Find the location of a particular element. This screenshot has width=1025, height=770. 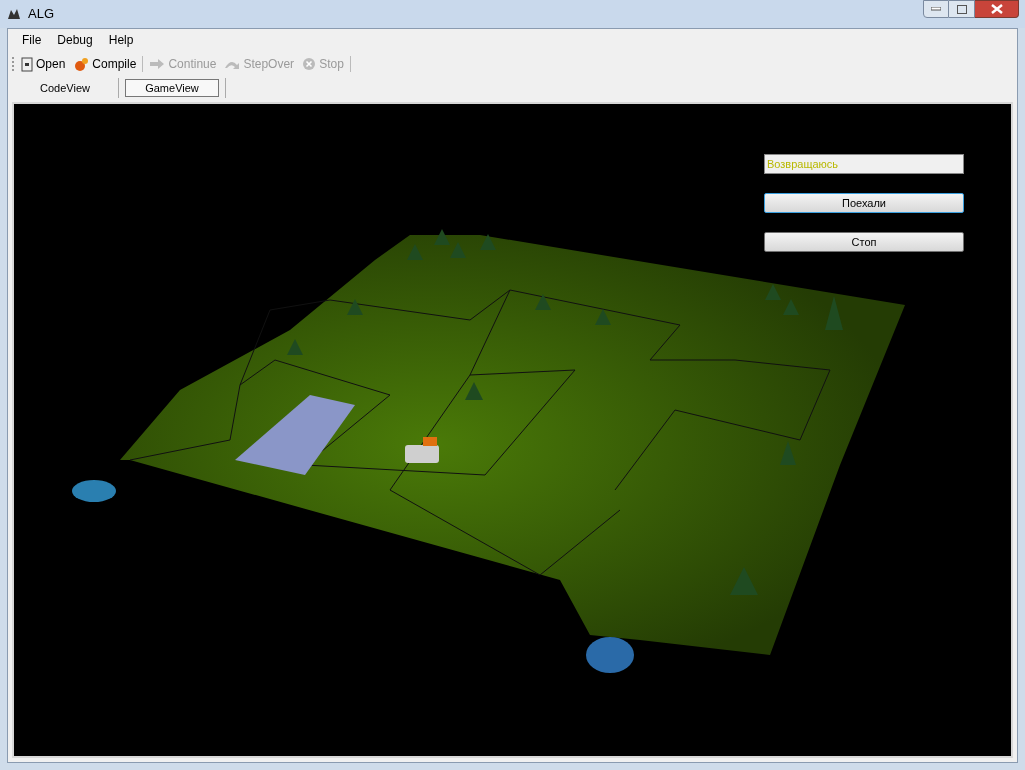

open-button: Open is located at coordinates (43, 64).